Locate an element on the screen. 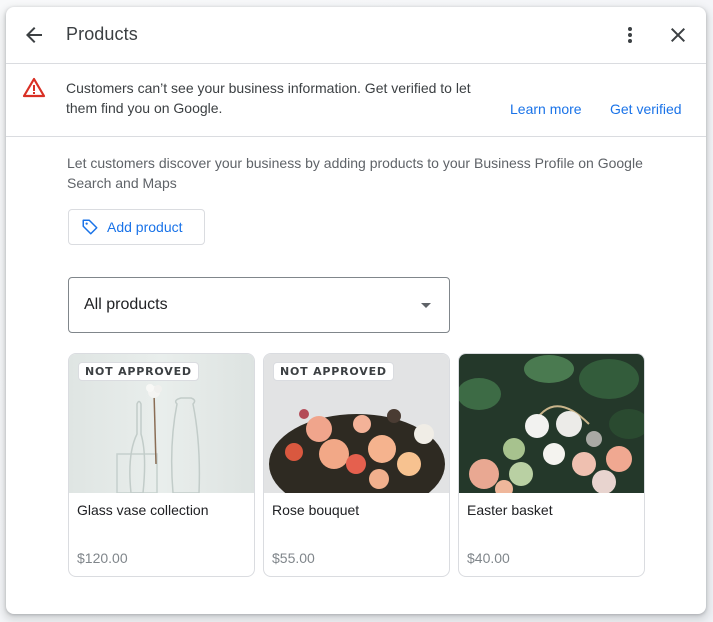  tag-icon is located at coordinates (90, 227).